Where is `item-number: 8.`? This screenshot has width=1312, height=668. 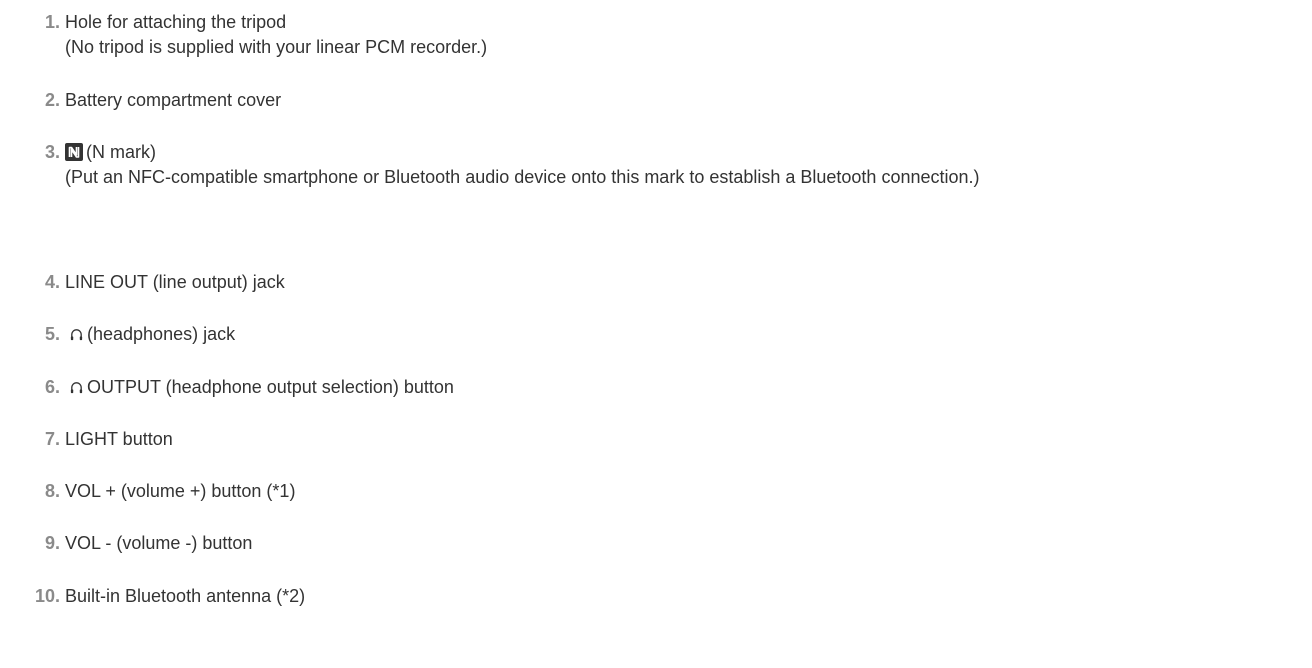
item-number: 8. is located at coordinates (52, 491).